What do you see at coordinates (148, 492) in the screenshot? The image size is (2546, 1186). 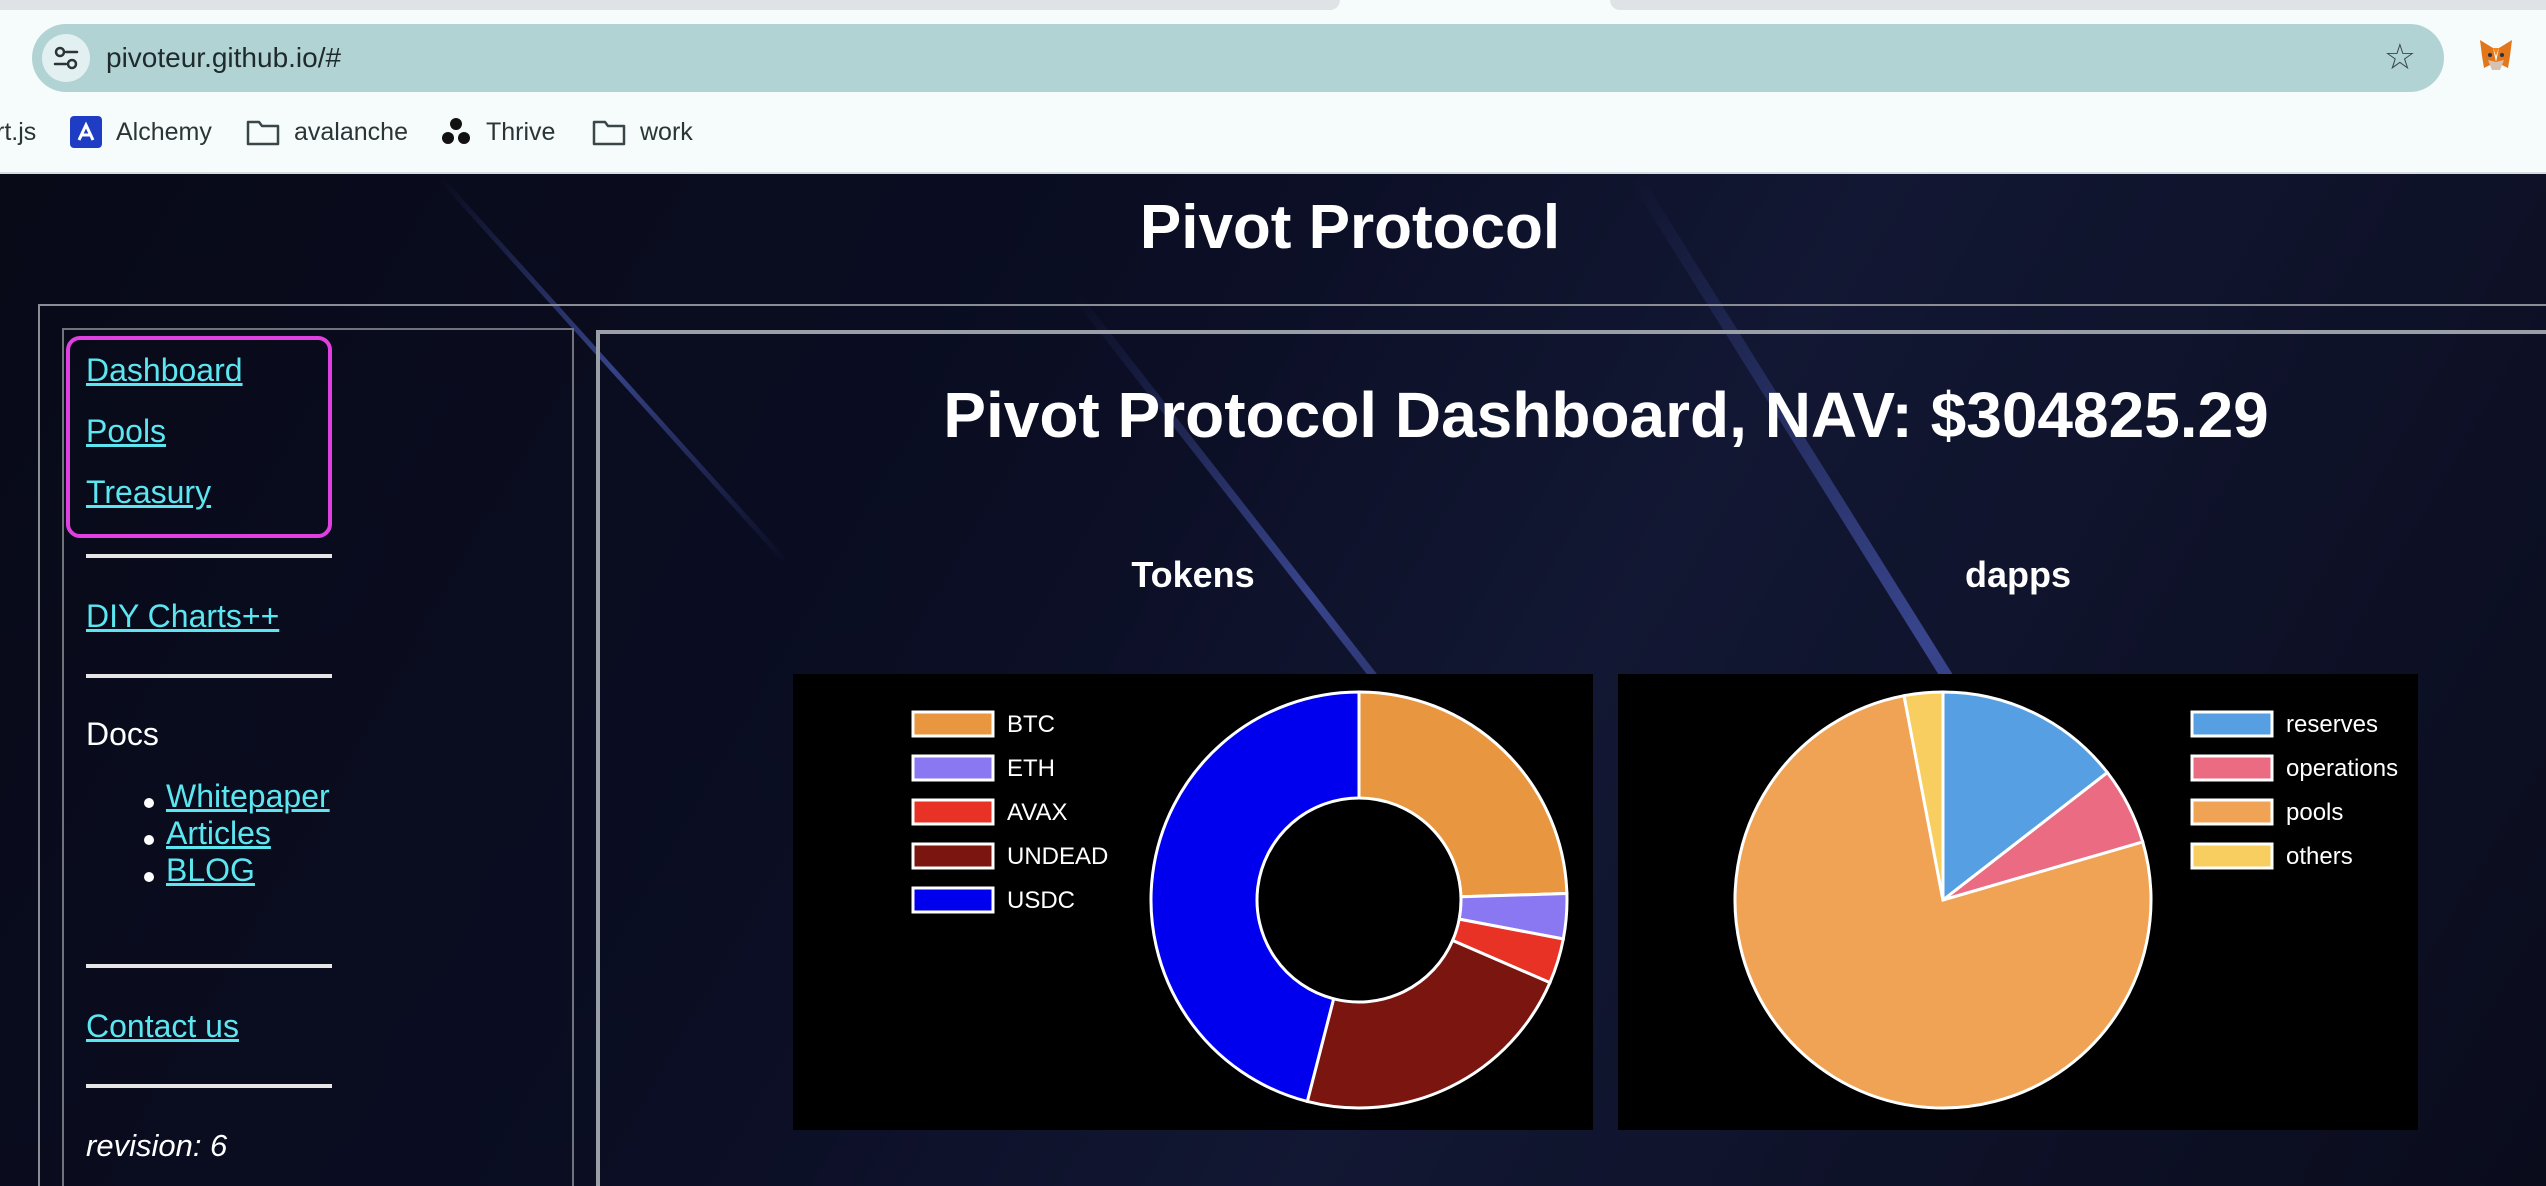 I see `nav-link-treasury: Treasury` at bounding box center [148, 492].